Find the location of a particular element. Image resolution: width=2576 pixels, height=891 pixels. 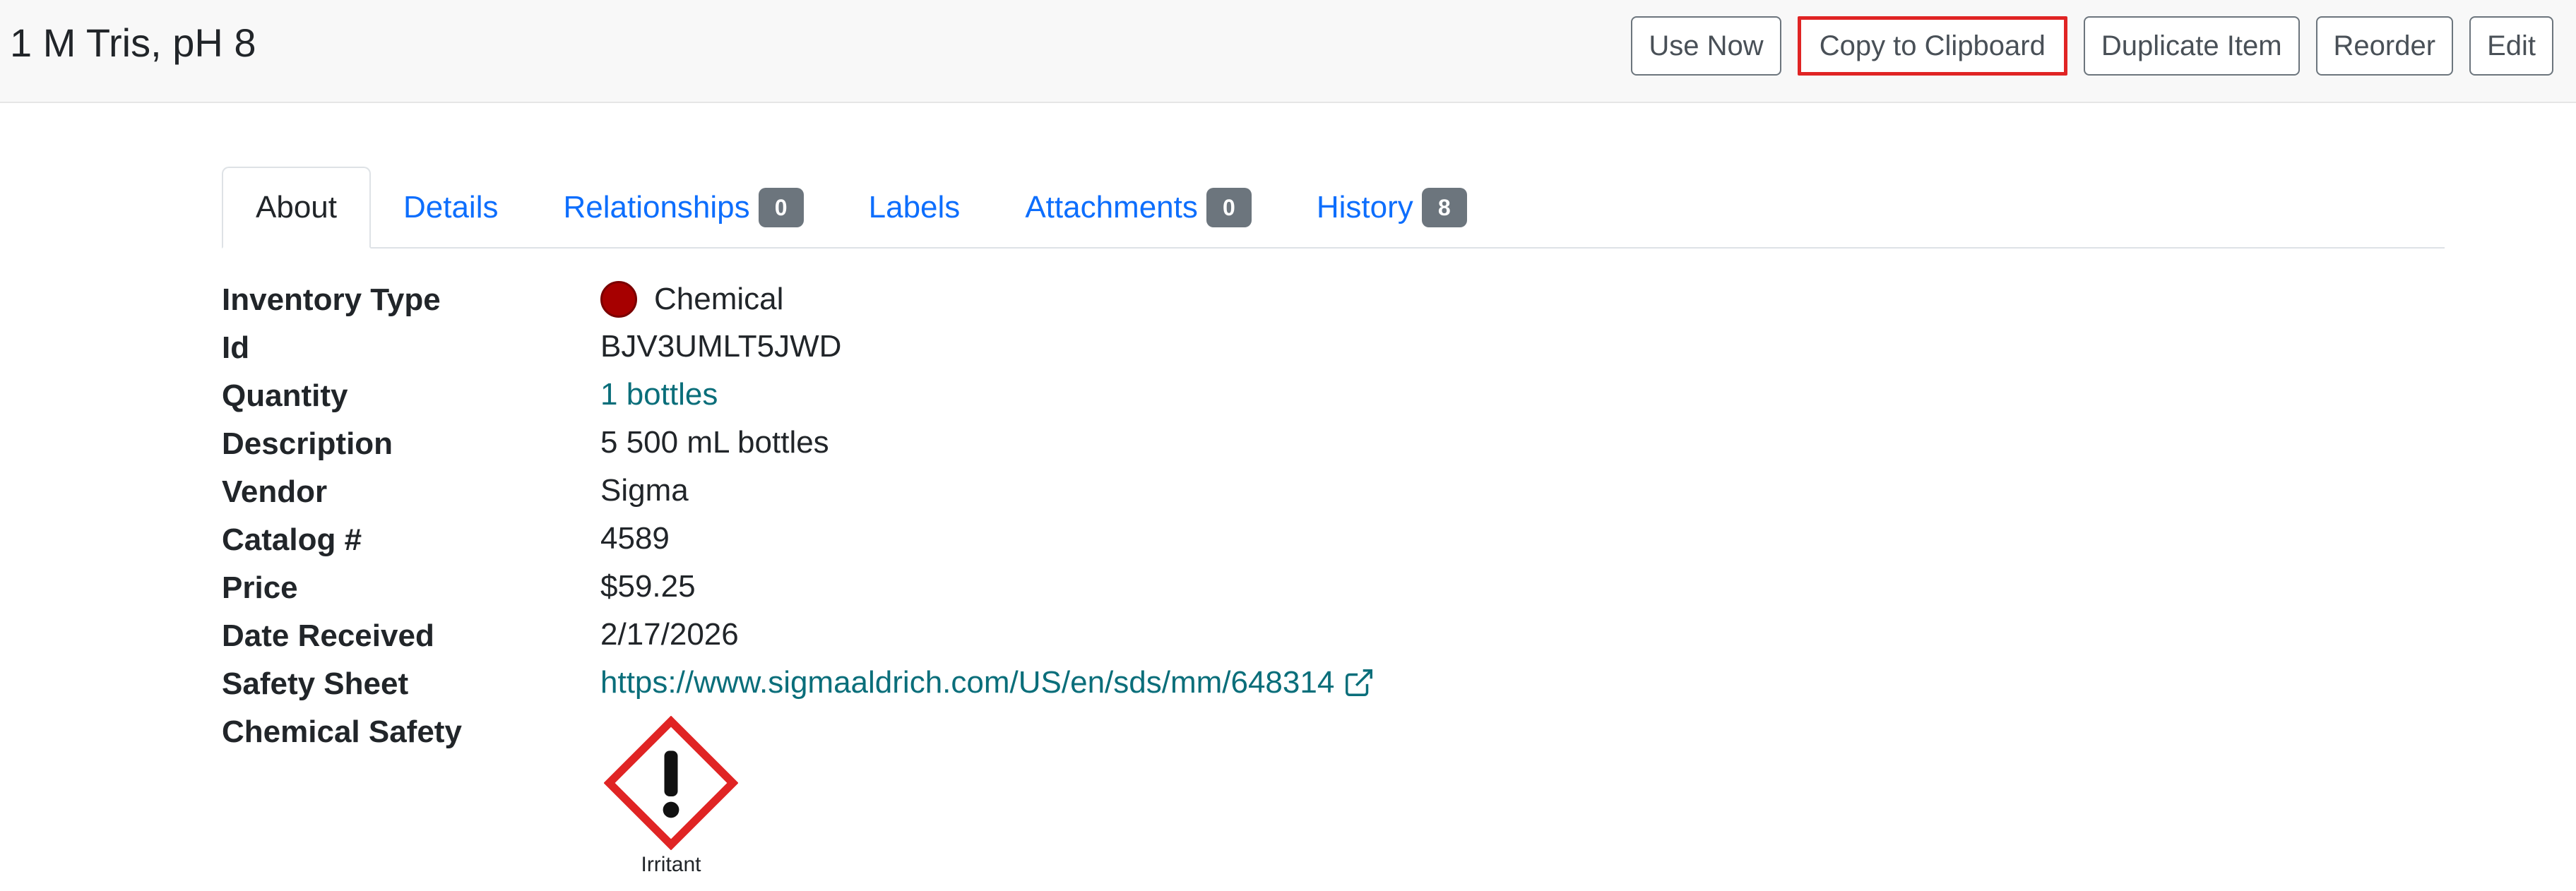

tab-relationships: Relationships 0 is located at coordinates (683, 208).